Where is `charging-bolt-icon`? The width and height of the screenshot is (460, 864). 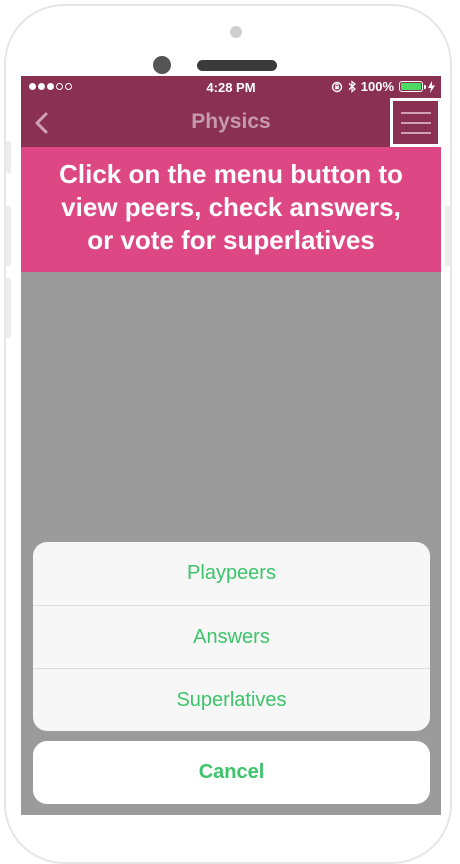 charging-bolt-icon is located at coordinates (431, 86).